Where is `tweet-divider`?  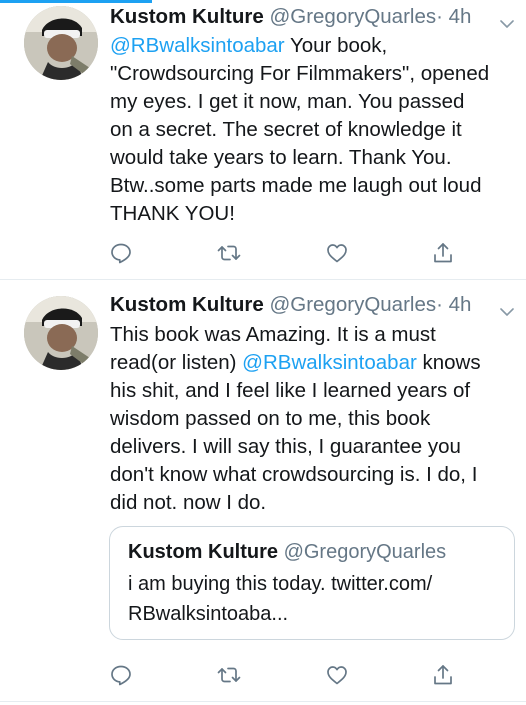 tweet-divider is located at coordinates (263, 701).